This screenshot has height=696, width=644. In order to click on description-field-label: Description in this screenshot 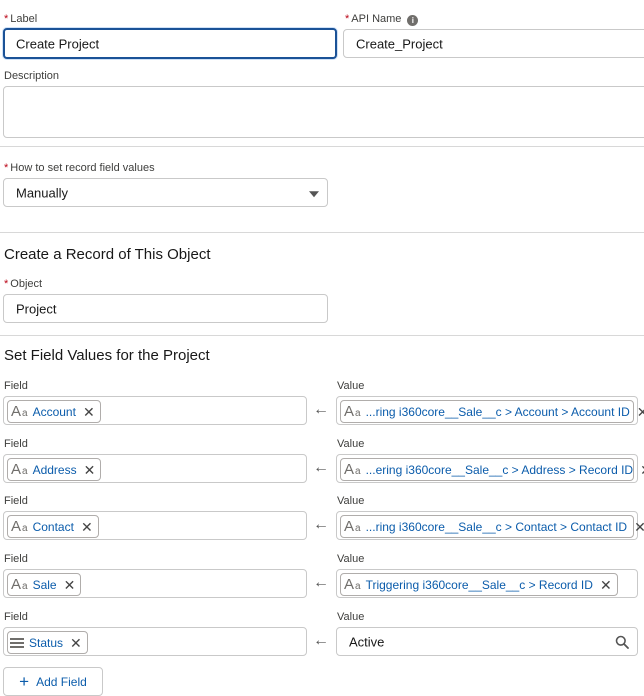, I will do `click(32, 76)`.